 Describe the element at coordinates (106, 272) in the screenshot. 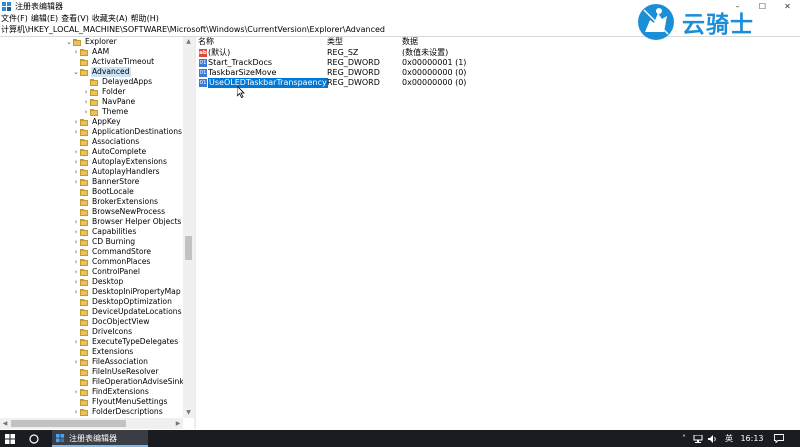

I see `tree-item: › ControlPanel` at that location.